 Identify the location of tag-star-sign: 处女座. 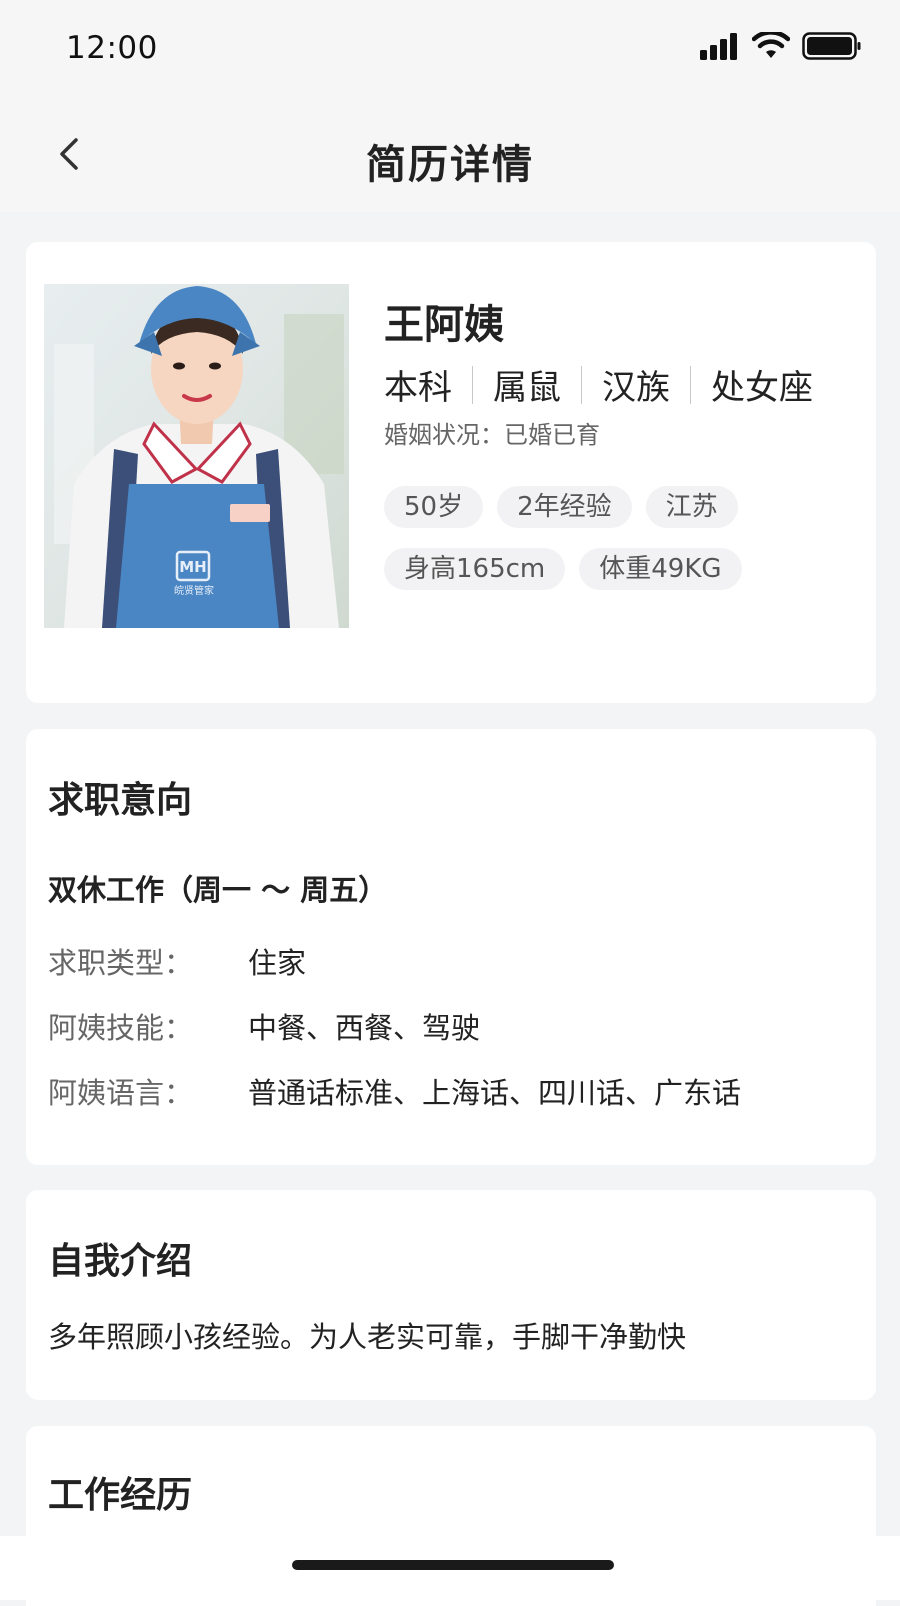
(762, 388).